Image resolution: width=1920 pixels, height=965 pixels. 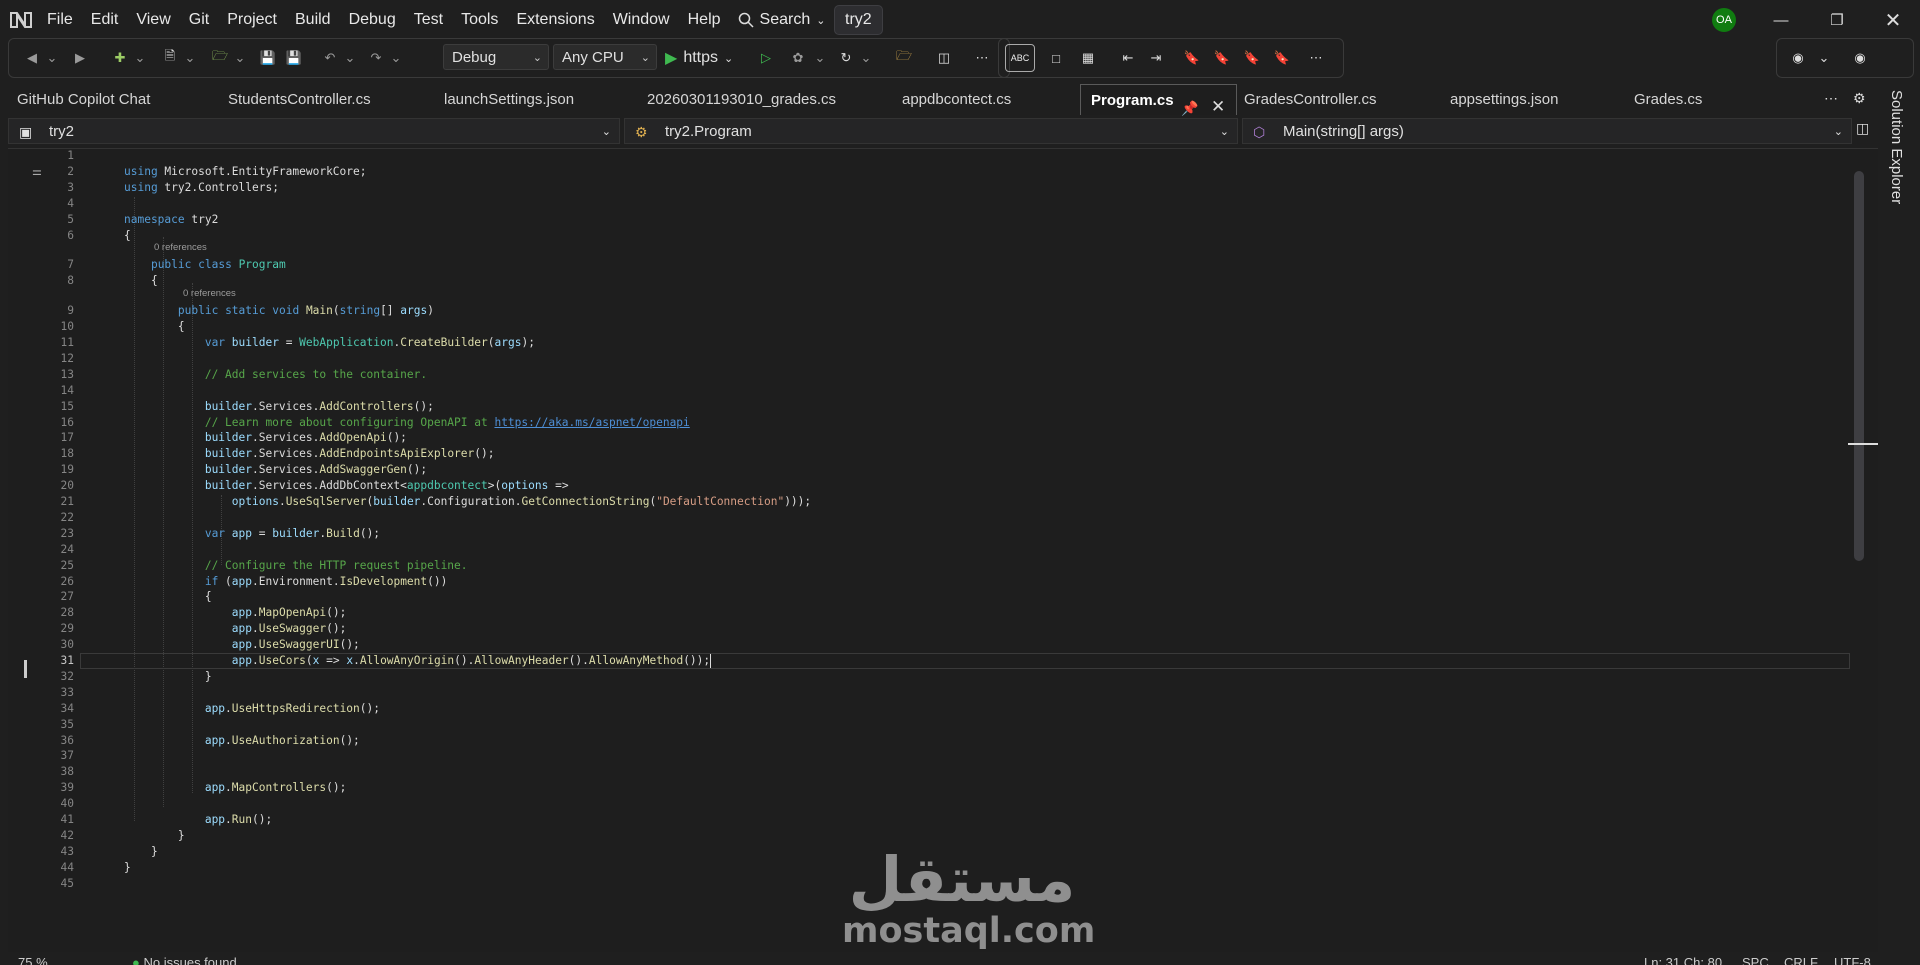 I want to click on browser-link-button: ◫, so click(x=944, y=58).